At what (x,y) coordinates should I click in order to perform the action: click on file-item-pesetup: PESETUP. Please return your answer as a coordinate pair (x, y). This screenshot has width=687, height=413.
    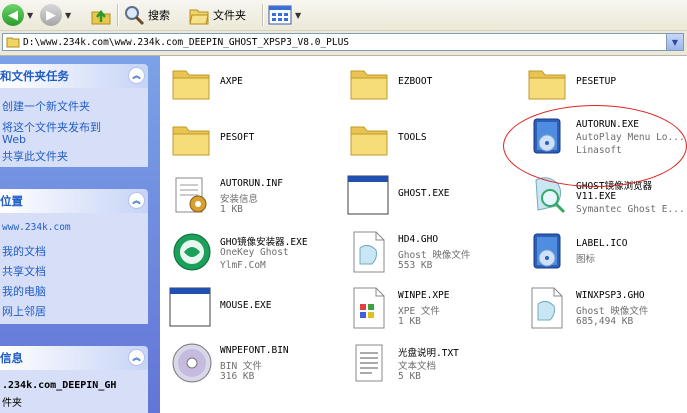
    Looking at the image, I should click on (606, 86).